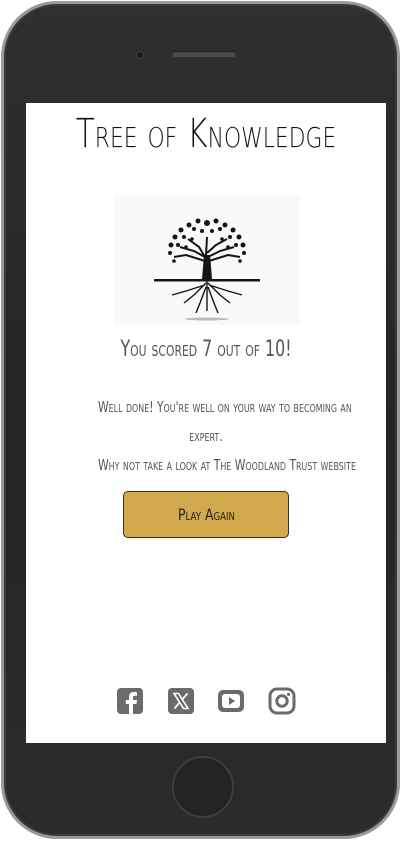 This screenshot has width=403, height=842. I want to click on x-twitter-icon, so click(181, 701).